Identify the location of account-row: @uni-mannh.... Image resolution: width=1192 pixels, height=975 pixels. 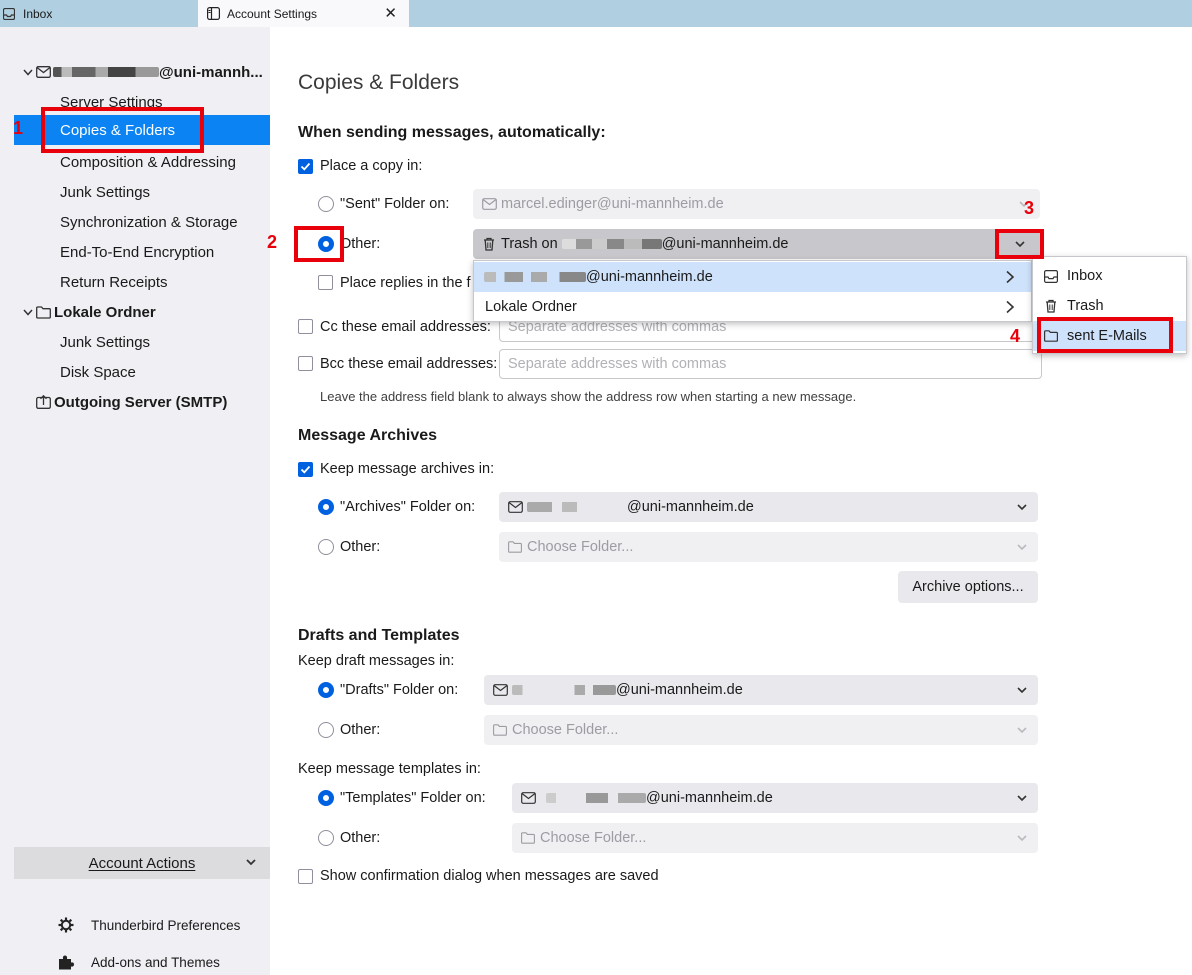
(135, 72).